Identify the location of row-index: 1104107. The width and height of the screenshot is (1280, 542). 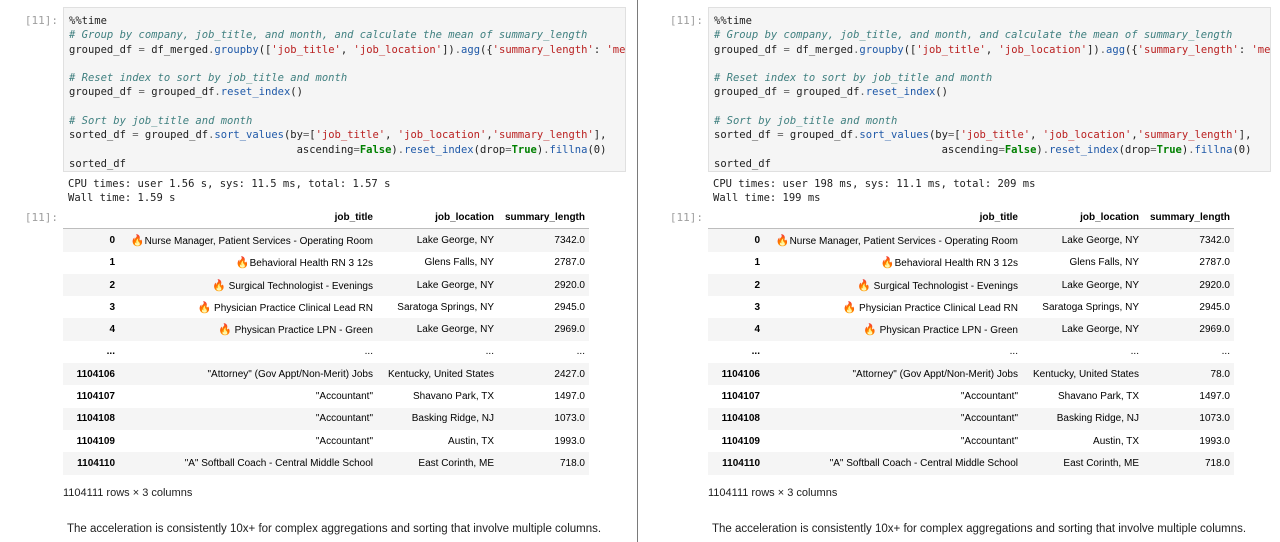
(95, 397).